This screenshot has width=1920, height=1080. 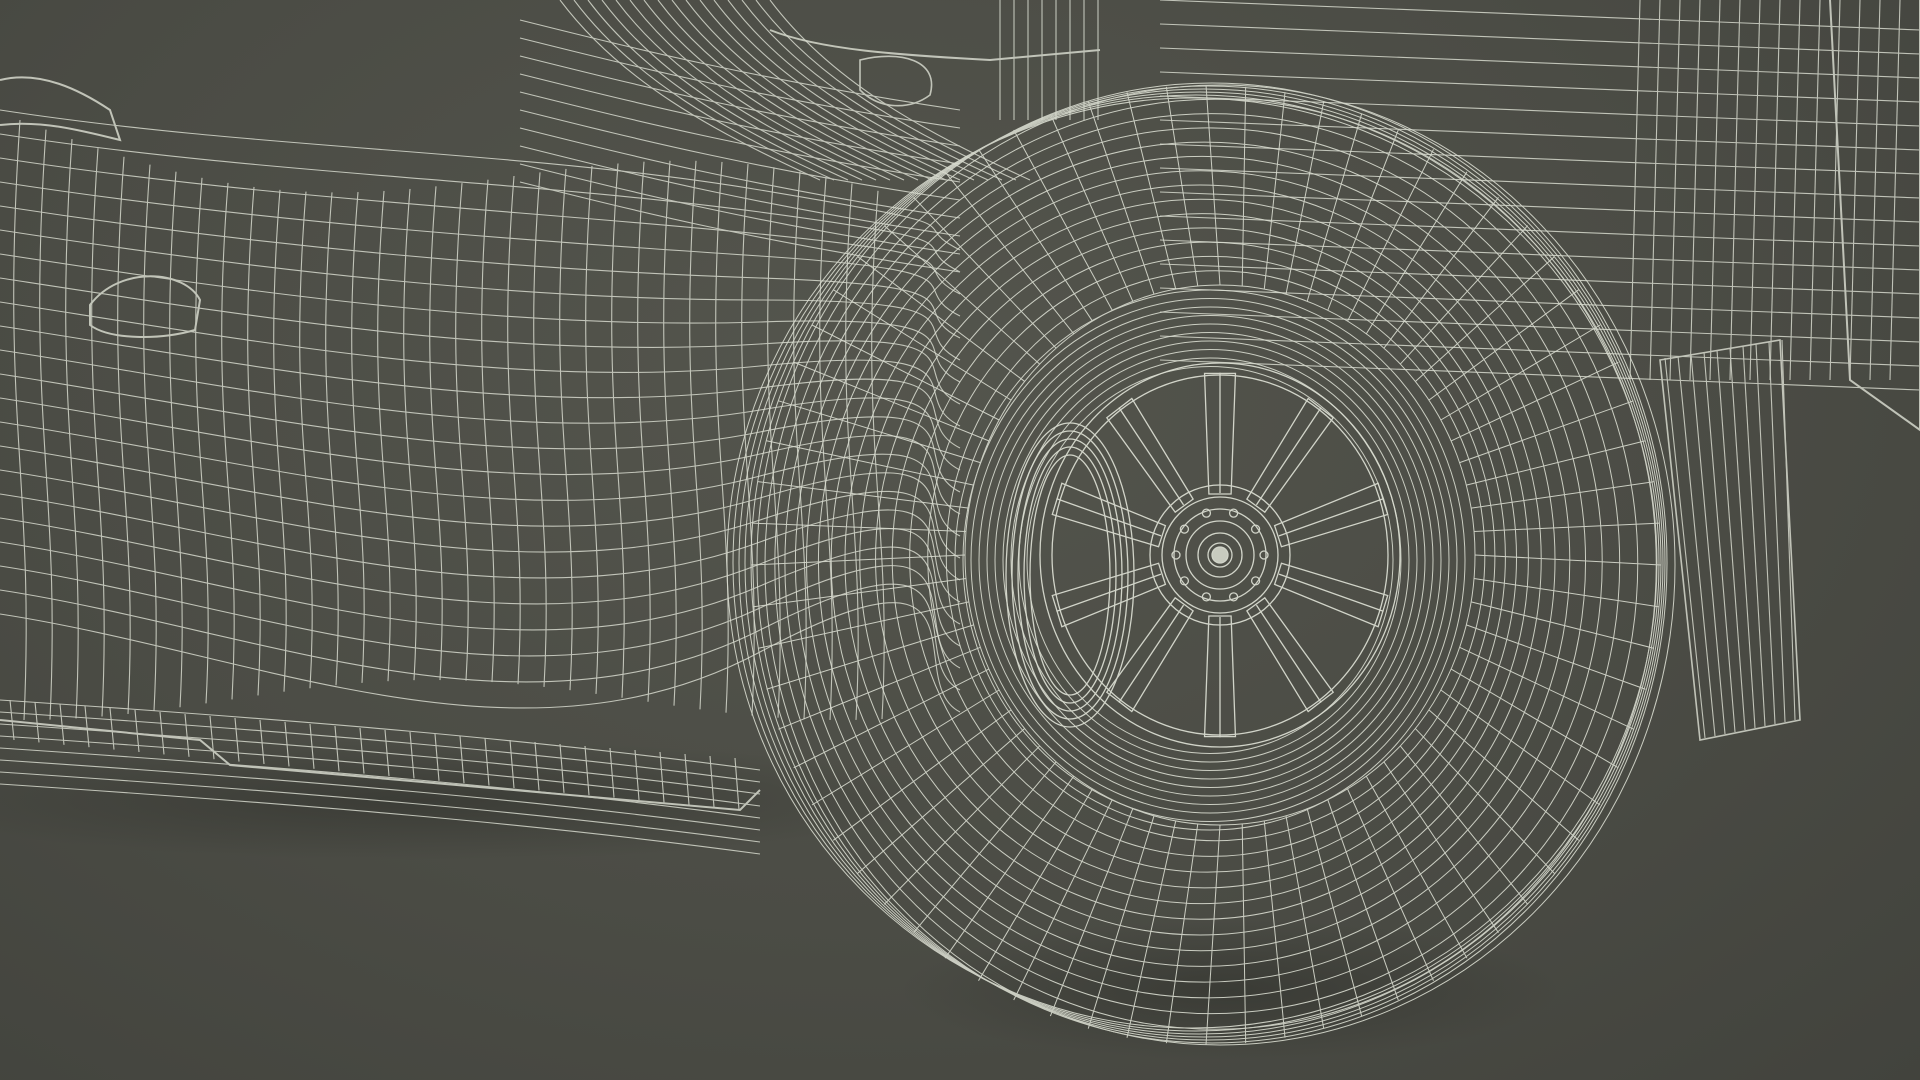 What do you see at coordinates (1203, 555) in the screenshot?
I see `wheel-hub-mesh` at bounding box center [1203, 555].